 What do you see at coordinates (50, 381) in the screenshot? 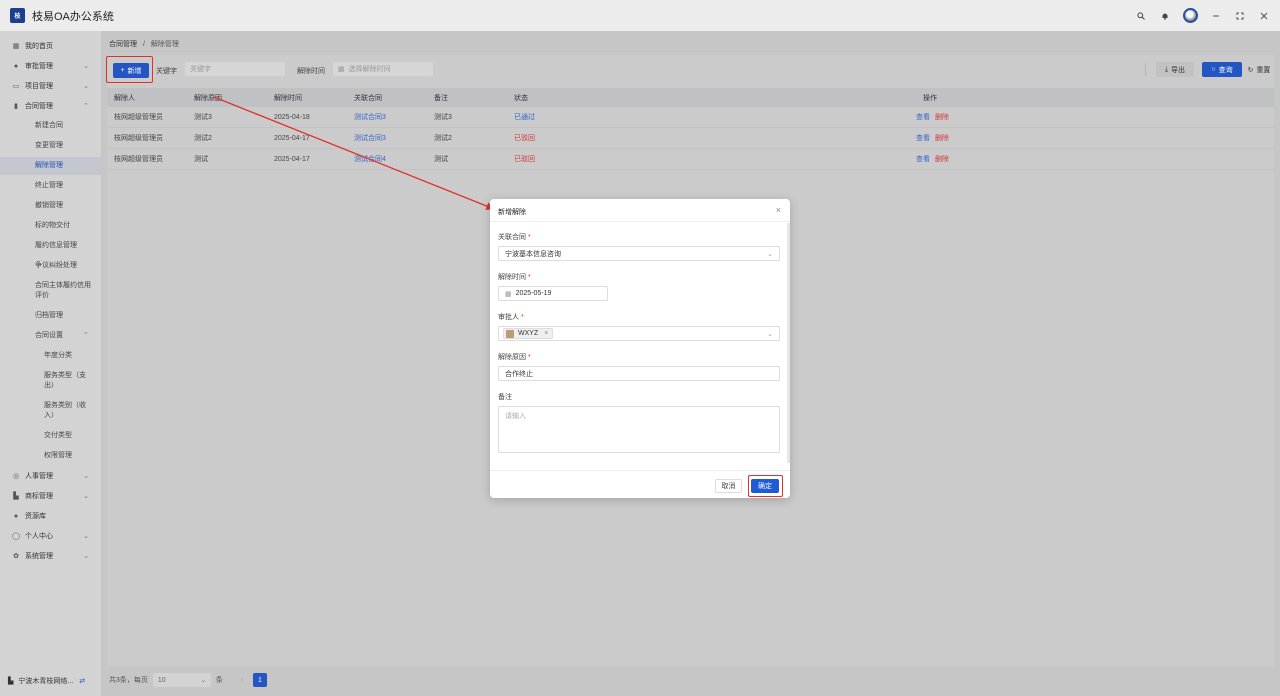
I see `sidebar-sub-service-type-out: 服务类型（支出）` at bounding box center [50, 381].